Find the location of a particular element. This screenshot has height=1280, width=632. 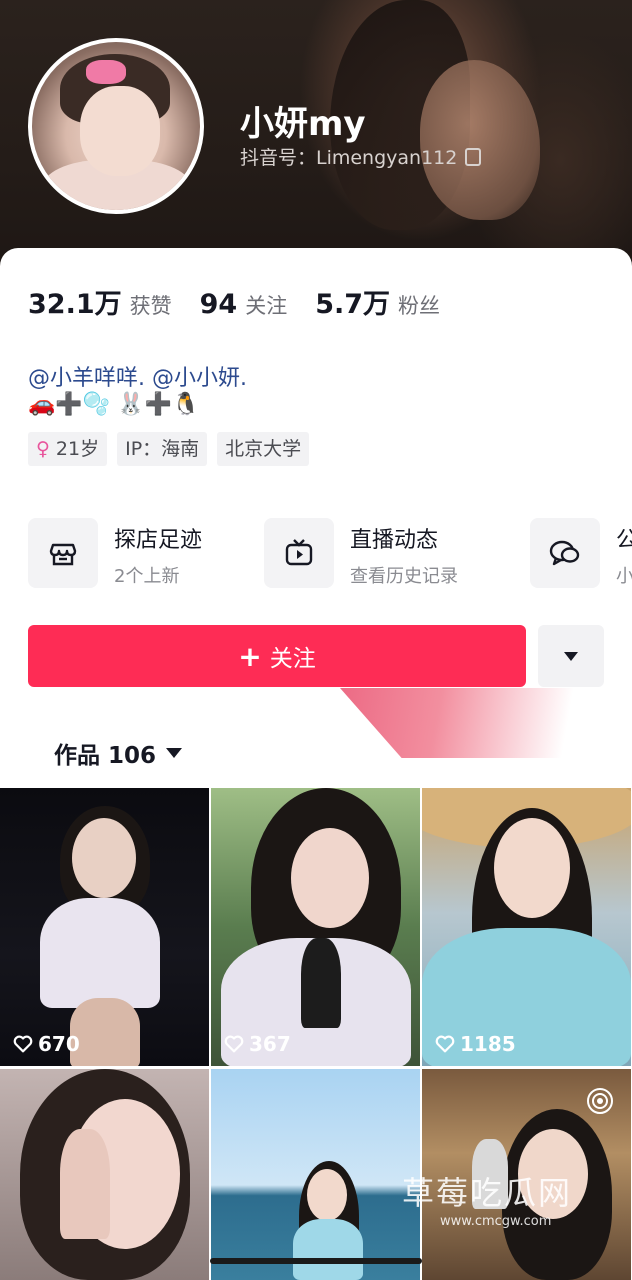

video-thumbnail: 1185 is located at coordinates (526, 927).